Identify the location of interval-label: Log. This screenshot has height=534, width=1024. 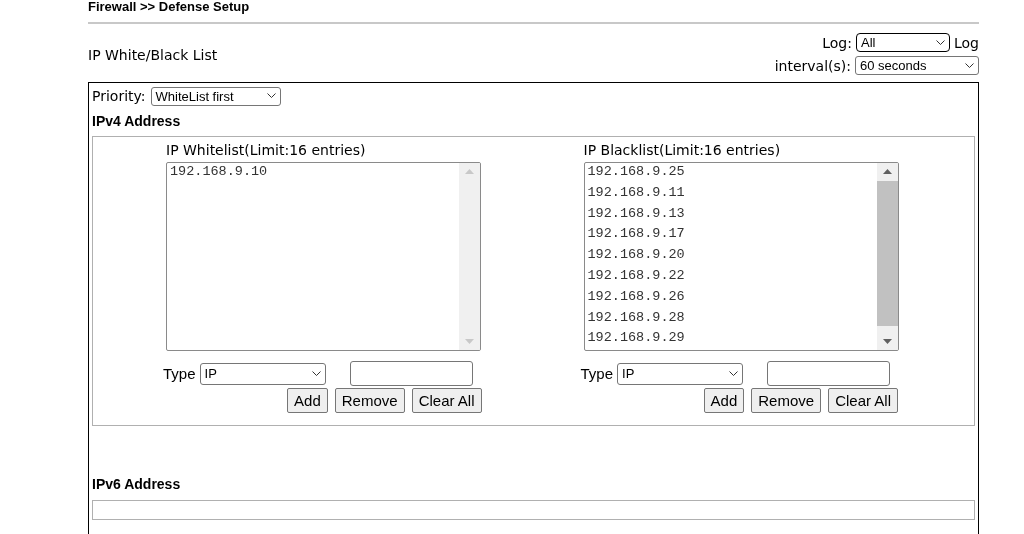
(966, 42).